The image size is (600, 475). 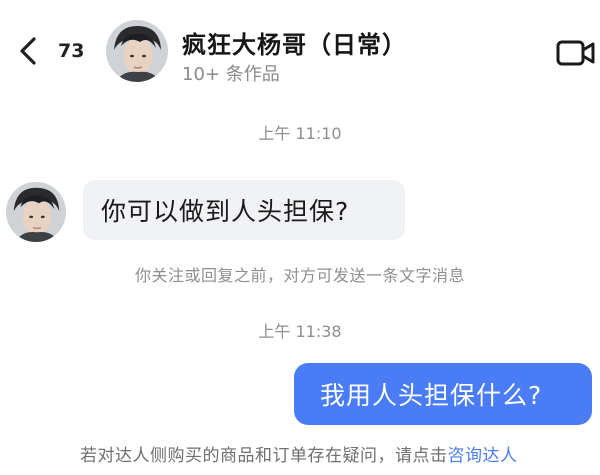 I want to click on contact-name: 疯狂大杨哥（日常）, so click(x=294, y=42).